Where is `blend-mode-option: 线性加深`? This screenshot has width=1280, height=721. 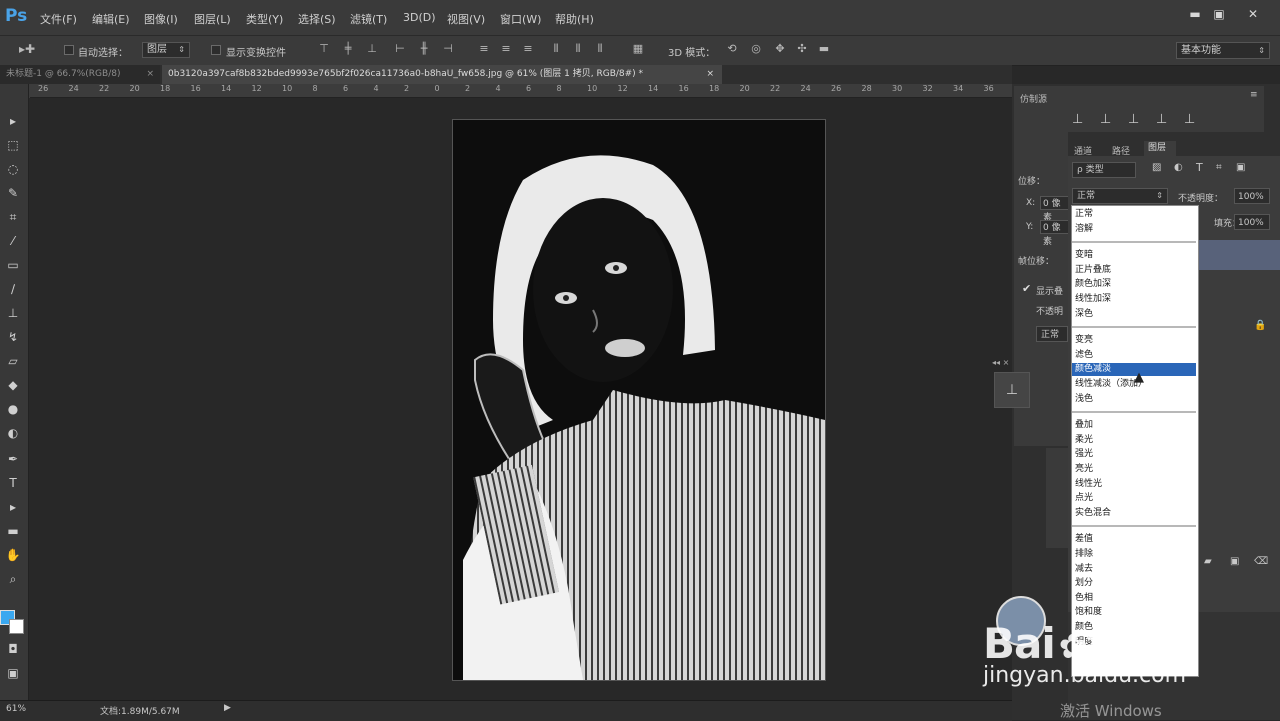 blend-mode-option: 线性加深 is located at coordinates (1134, 299).